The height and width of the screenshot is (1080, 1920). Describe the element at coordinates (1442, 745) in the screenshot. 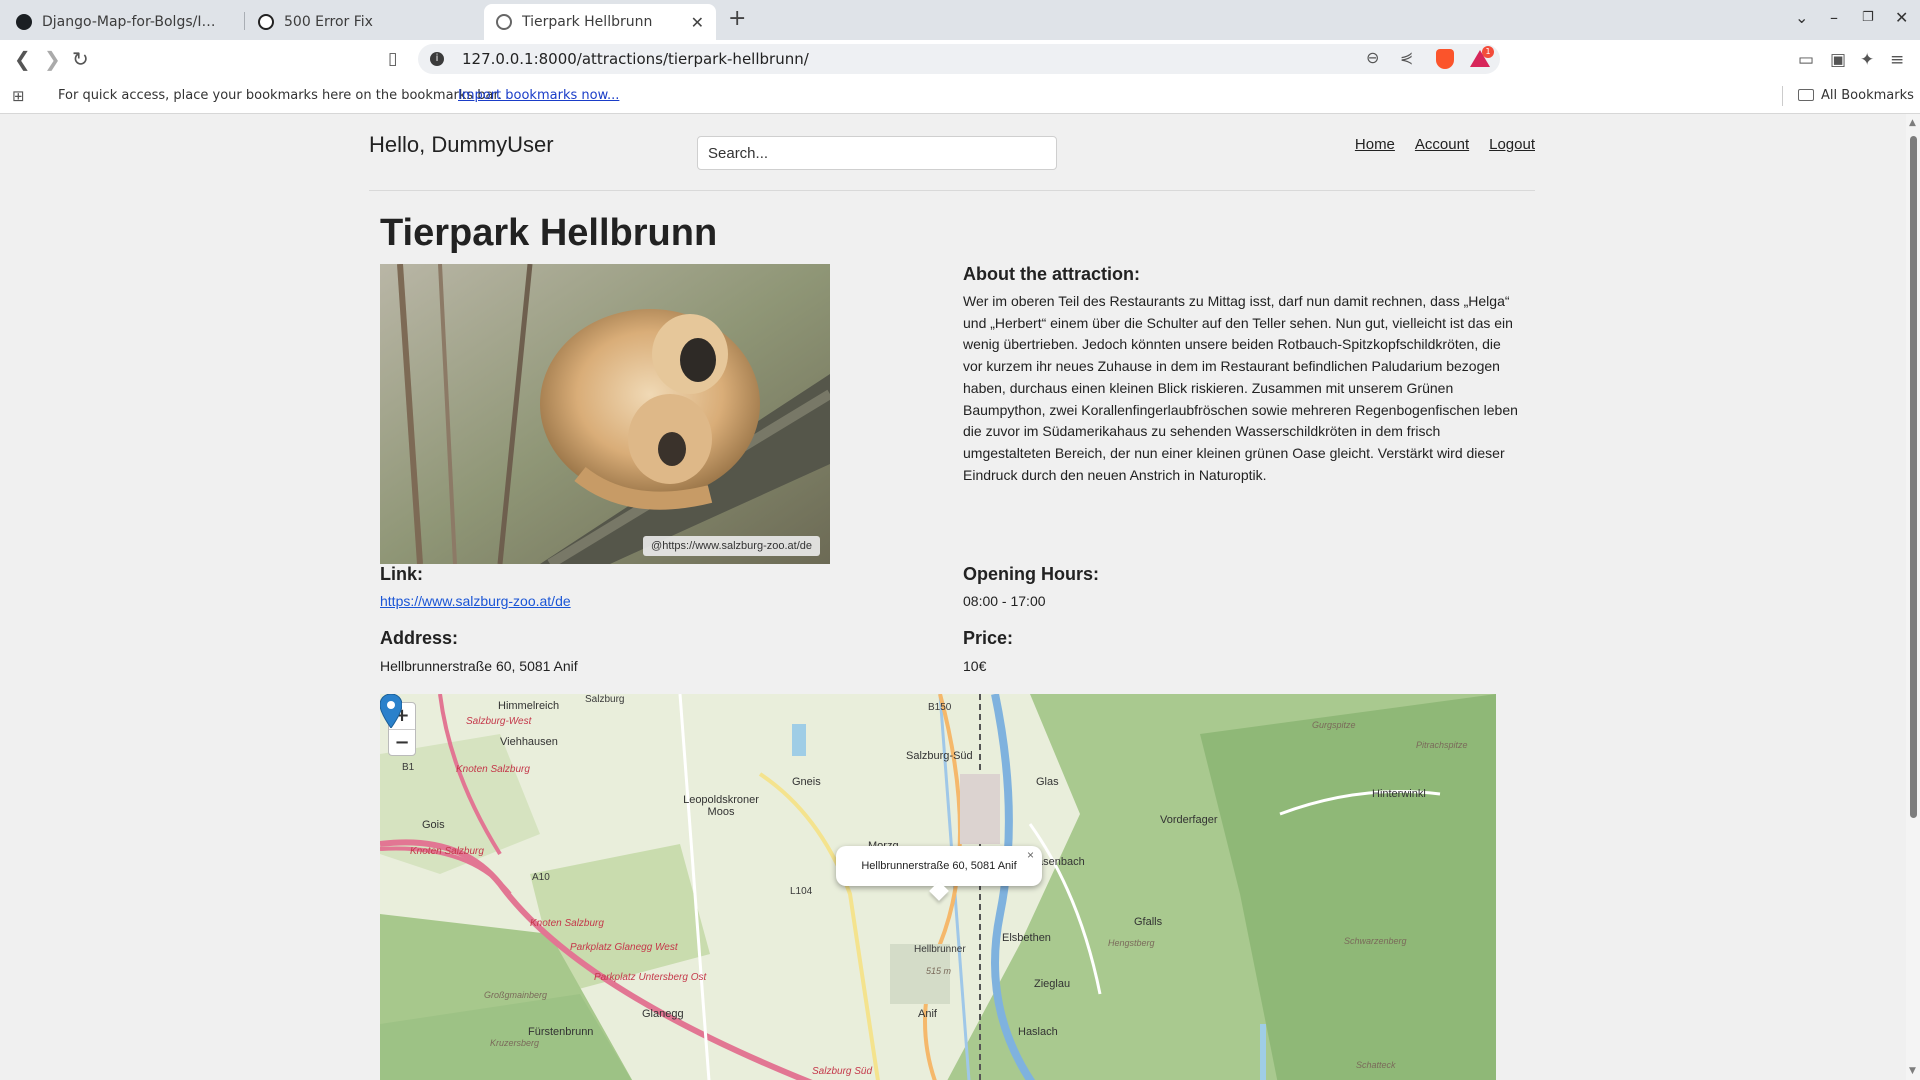

I see `map-label: Pitrachspitze` at that location.